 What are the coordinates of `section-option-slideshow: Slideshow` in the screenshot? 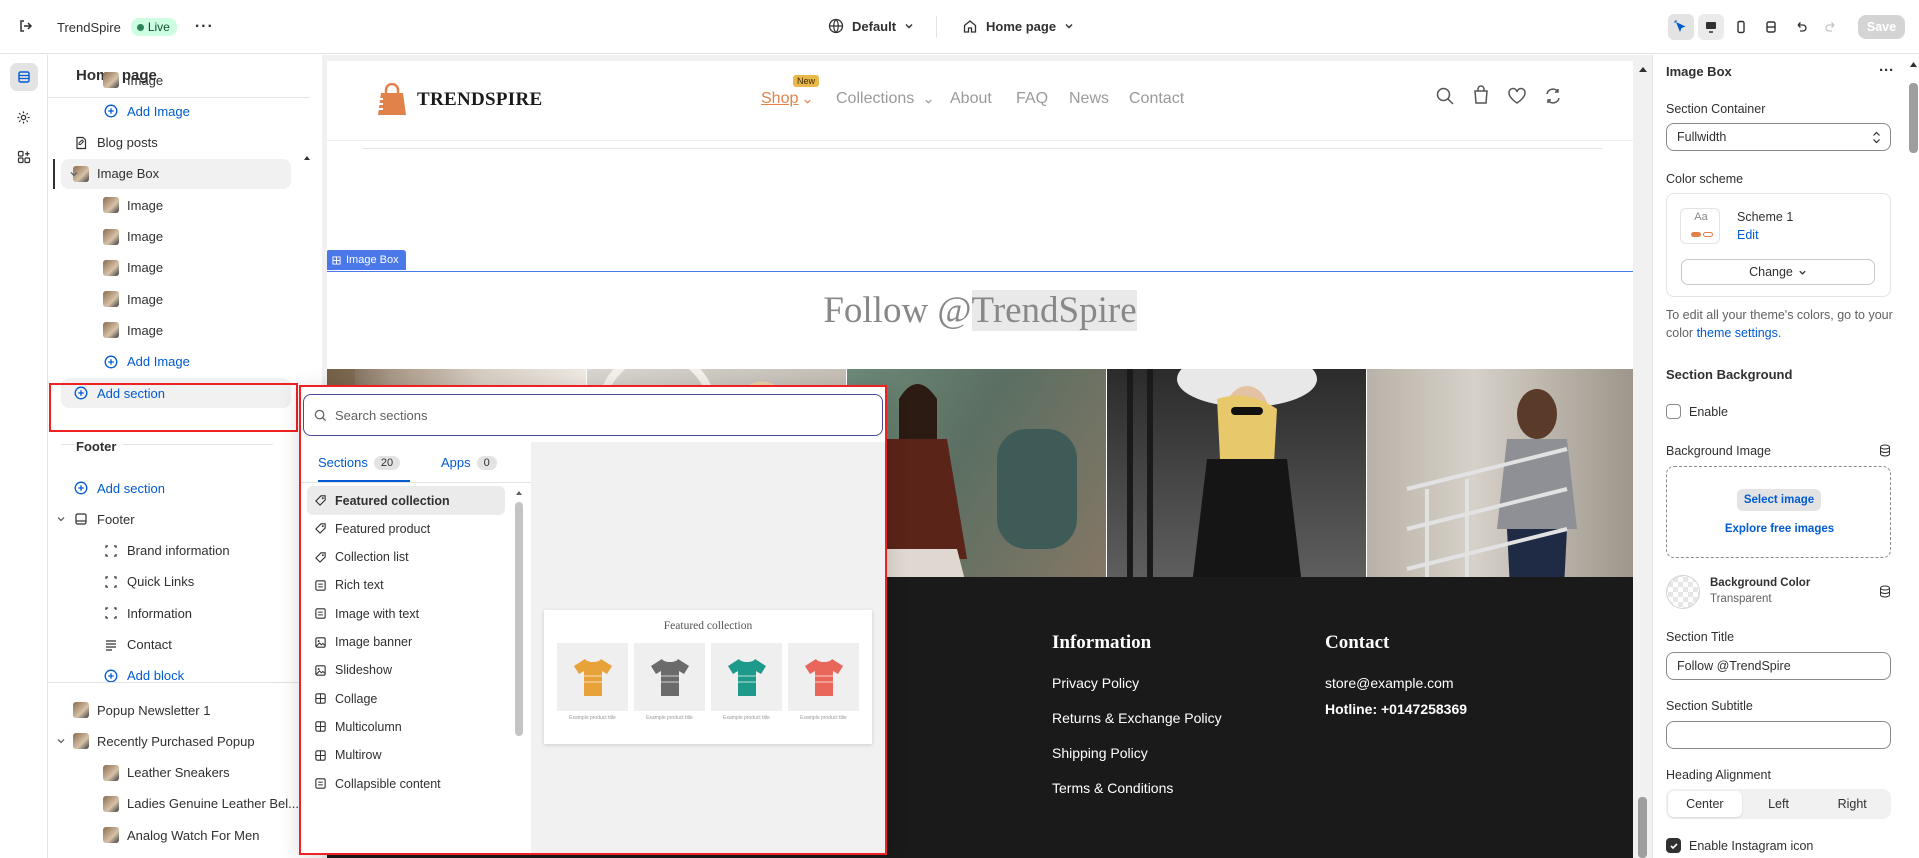 It's located at (406, 670).